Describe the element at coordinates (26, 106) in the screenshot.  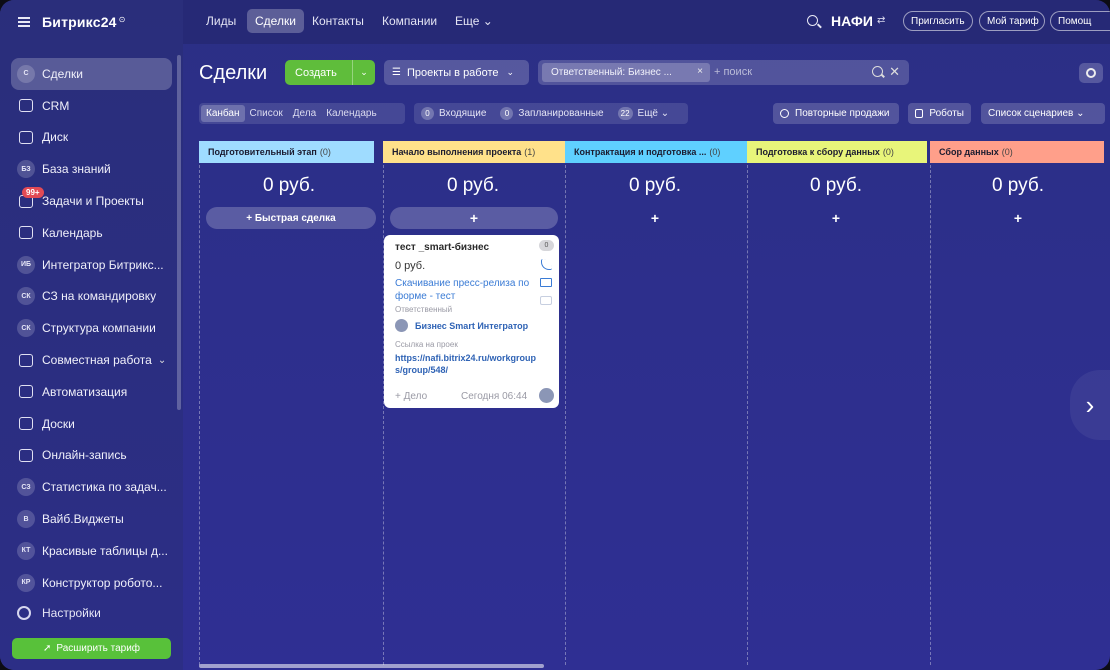
I see `crm-icon` at that location.